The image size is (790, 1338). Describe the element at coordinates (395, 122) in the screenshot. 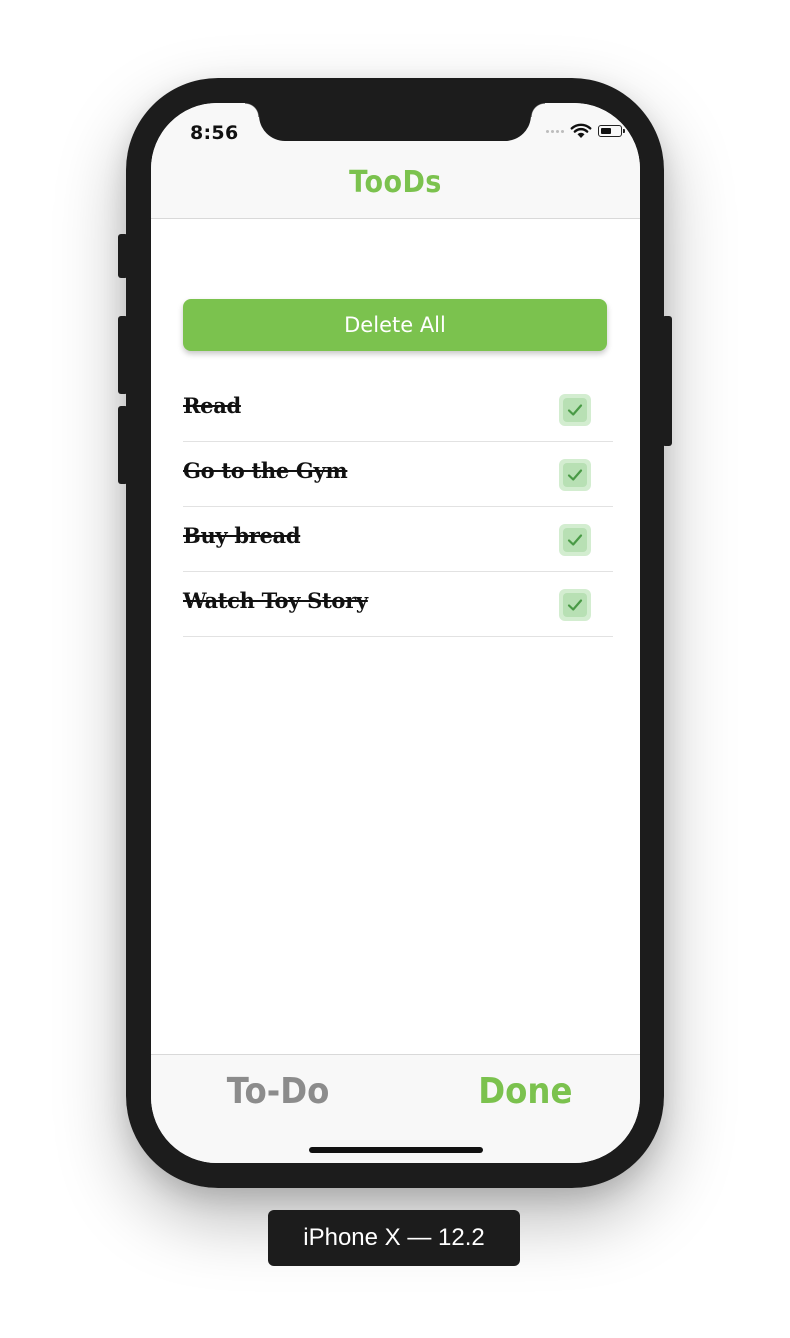

I see `notch` at that location.